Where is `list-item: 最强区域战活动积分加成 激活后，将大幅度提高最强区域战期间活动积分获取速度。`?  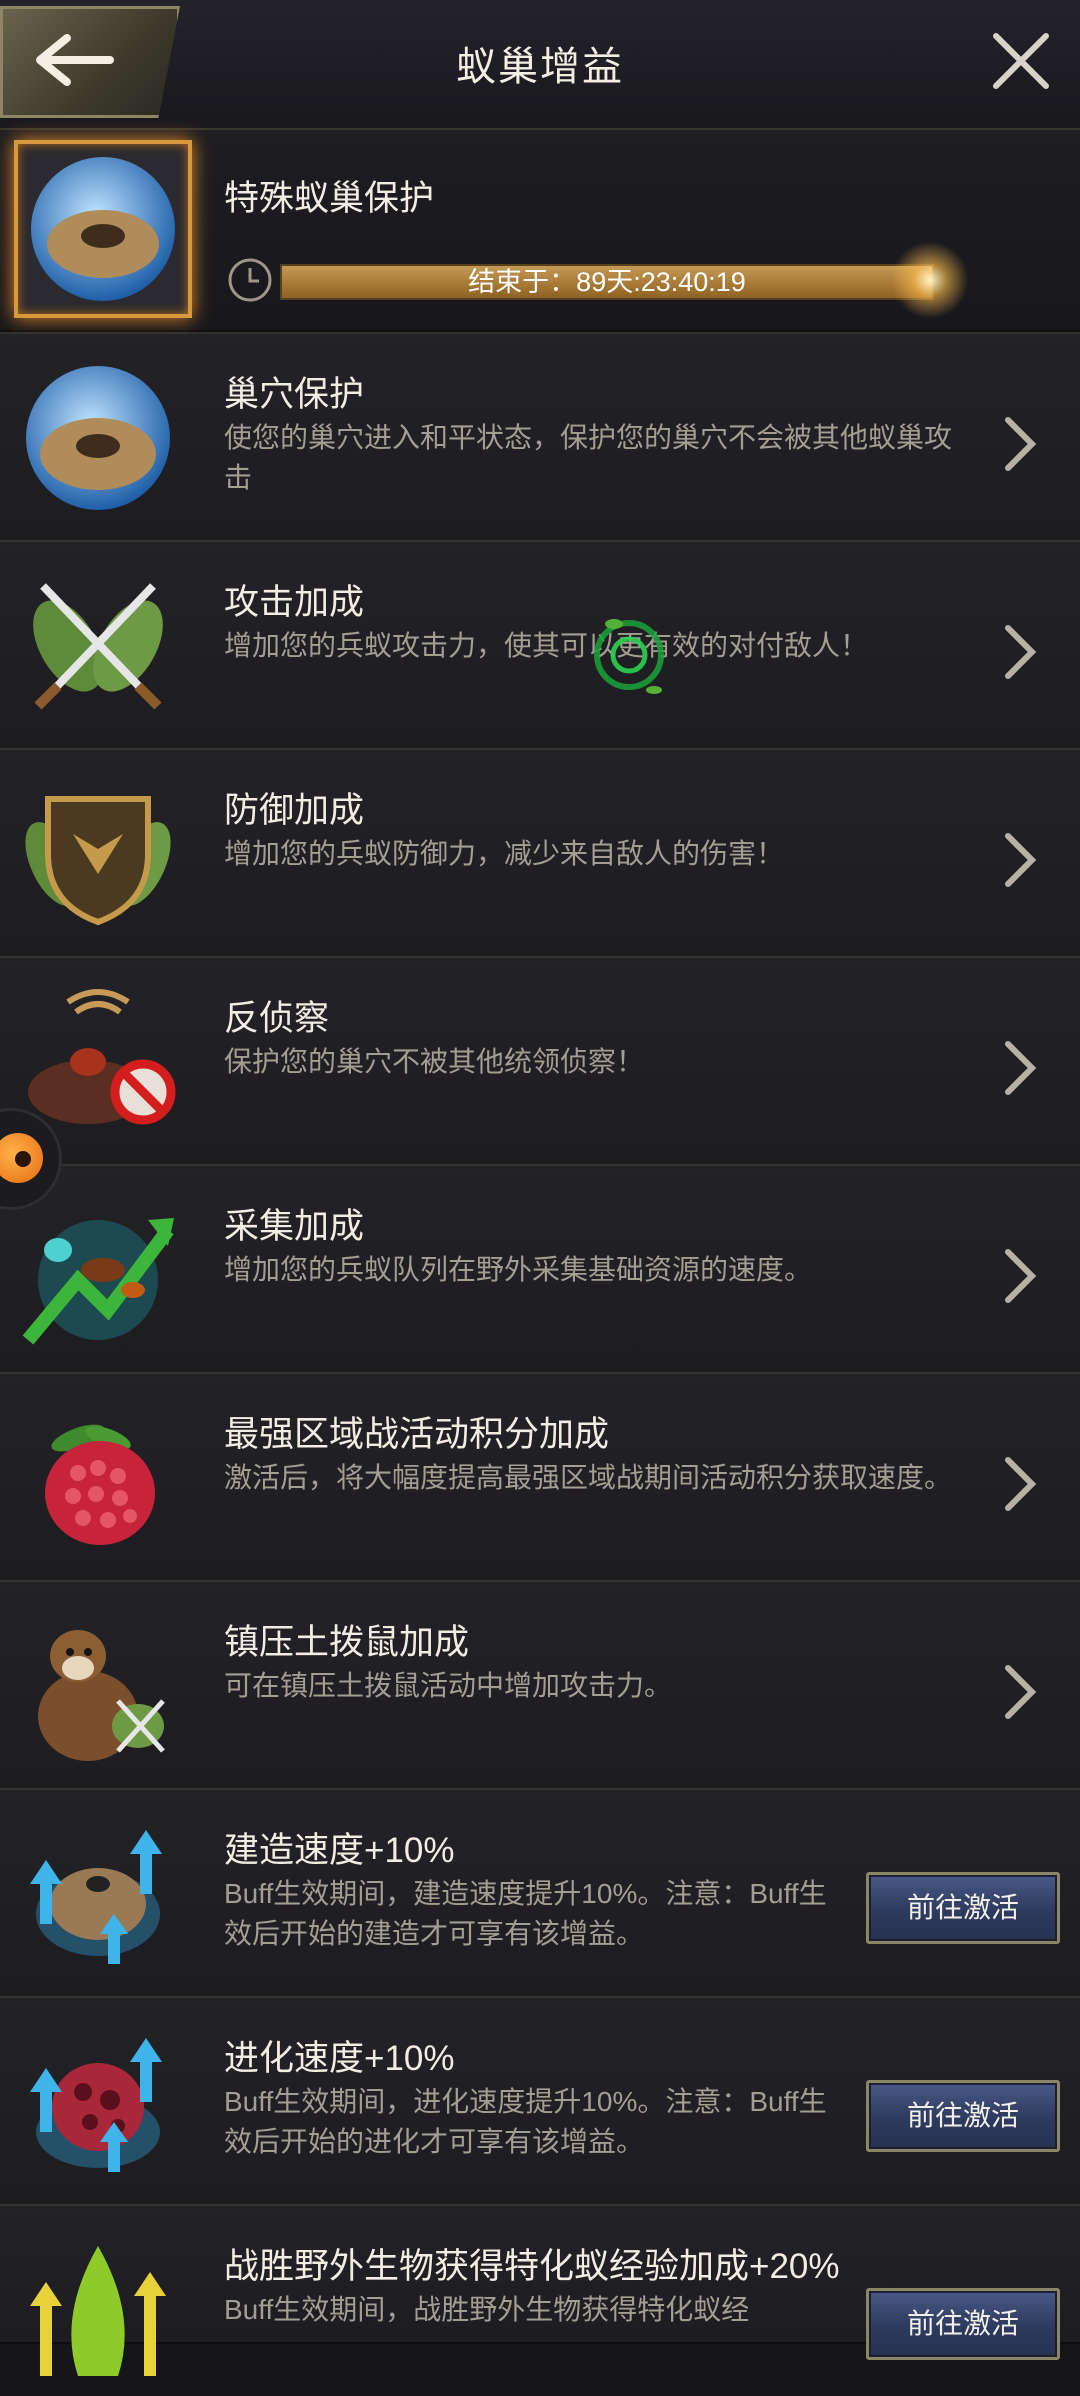
list-item: 最强区域战活动积分加成 激活后，将大幅度提高最强区域战期间活动积分获取速度。 is located at coordinates (540, 1477).